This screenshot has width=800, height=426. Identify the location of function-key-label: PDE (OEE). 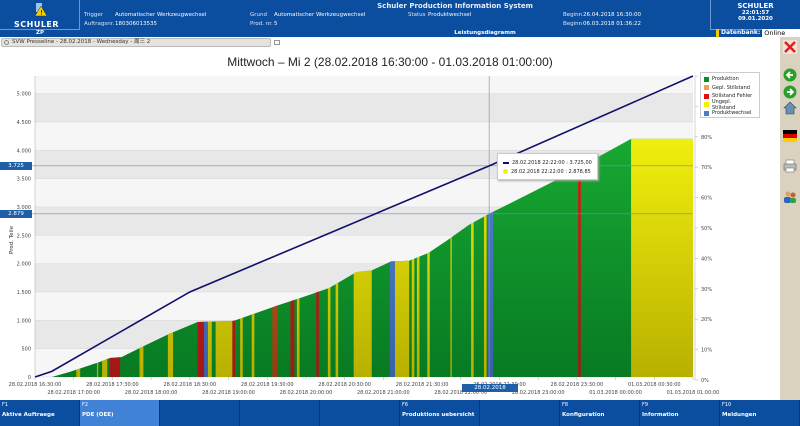
(98, 415).